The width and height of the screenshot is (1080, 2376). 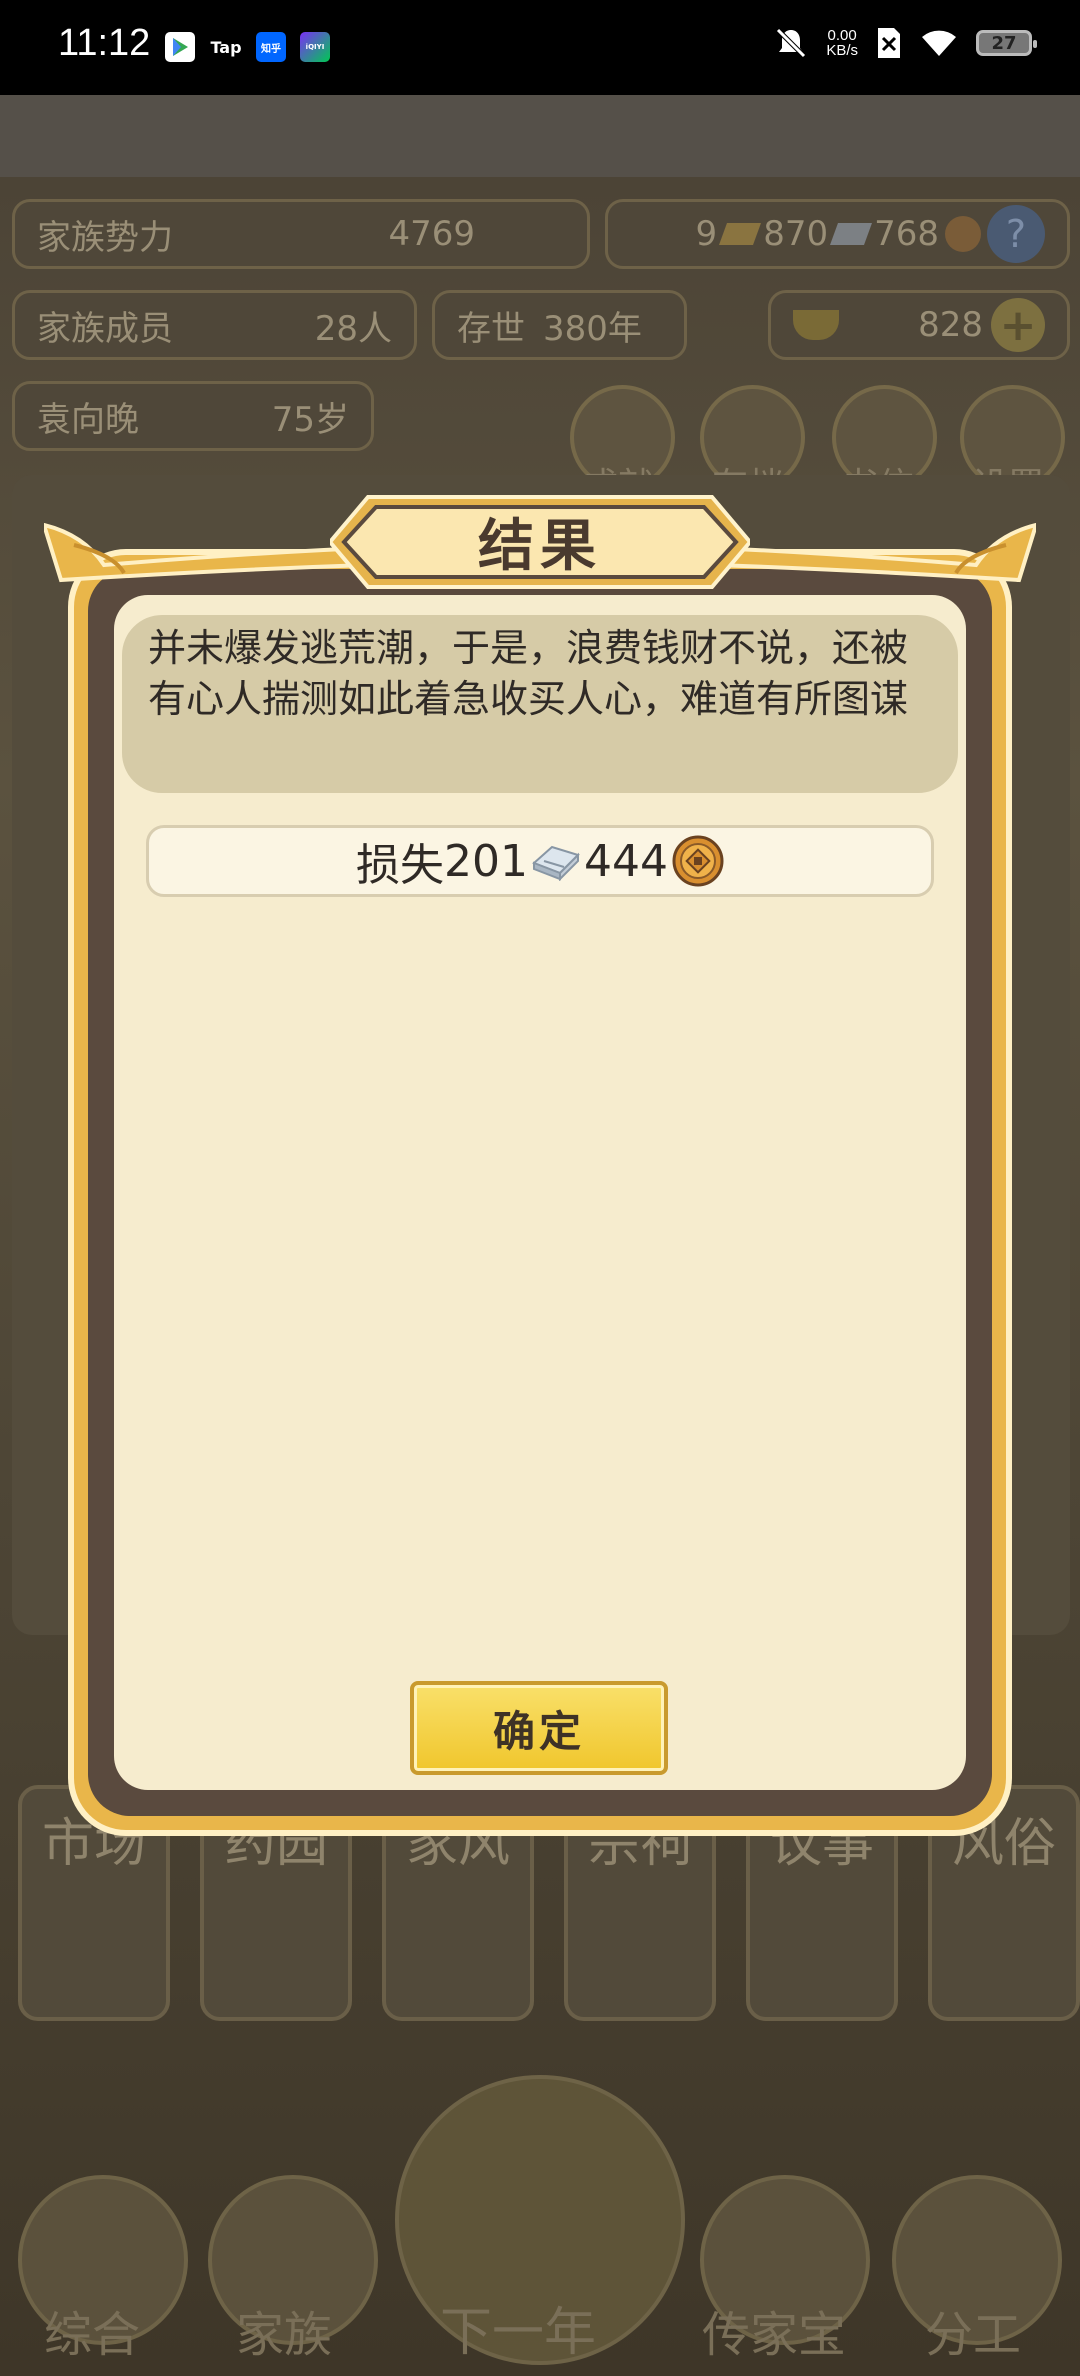 I want to click on gold-bar-icon, so click(x=740, y=234).